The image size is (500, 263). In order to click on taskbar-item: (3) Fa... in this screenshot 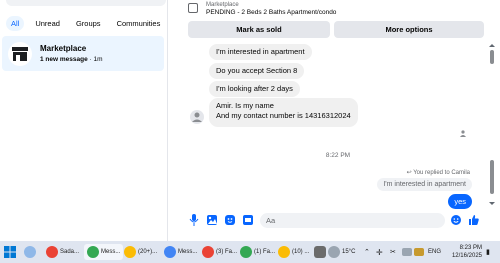, I will do `click(219, 252)`.